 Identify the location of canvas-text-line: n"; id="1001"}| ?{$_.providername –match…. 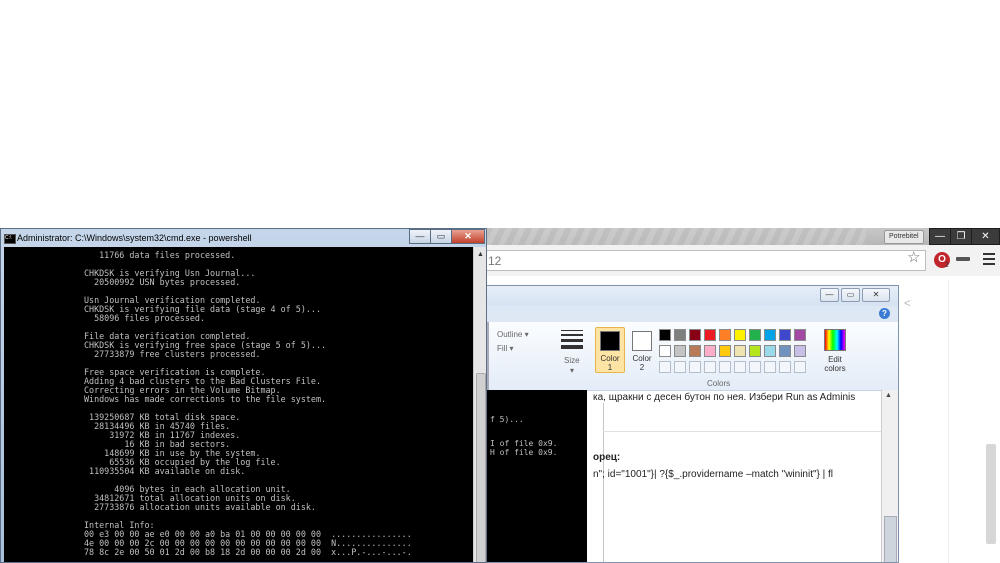
(713, 474).